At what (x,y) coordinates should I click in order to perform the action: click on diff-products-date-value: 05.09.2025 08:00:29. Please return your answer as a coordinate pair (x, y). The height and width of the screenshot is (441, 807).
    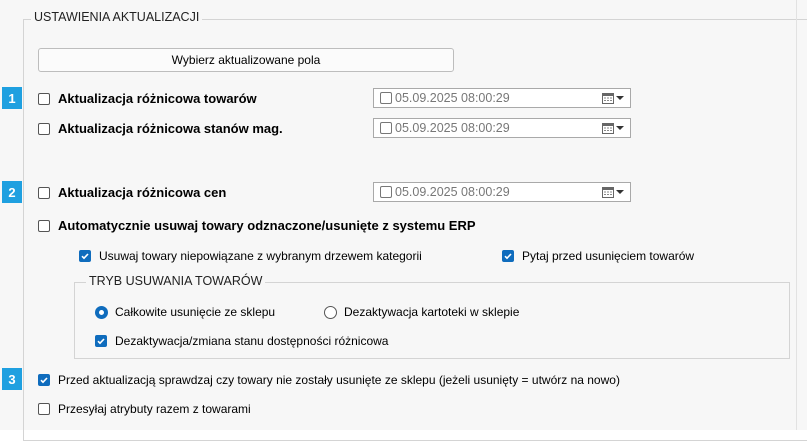
    Looking at the image, I should click on (452, 98).